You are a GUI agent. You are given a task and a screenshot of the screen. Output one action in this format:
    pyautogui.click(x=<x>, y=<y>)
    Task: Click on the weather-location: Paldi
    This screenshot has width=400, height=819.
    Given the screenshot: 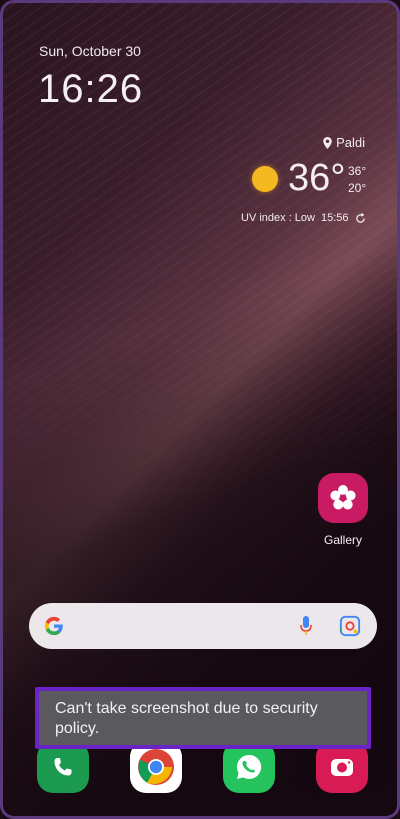 What is the action you would take?
    pyautogui.click(x=344, y=142)
    